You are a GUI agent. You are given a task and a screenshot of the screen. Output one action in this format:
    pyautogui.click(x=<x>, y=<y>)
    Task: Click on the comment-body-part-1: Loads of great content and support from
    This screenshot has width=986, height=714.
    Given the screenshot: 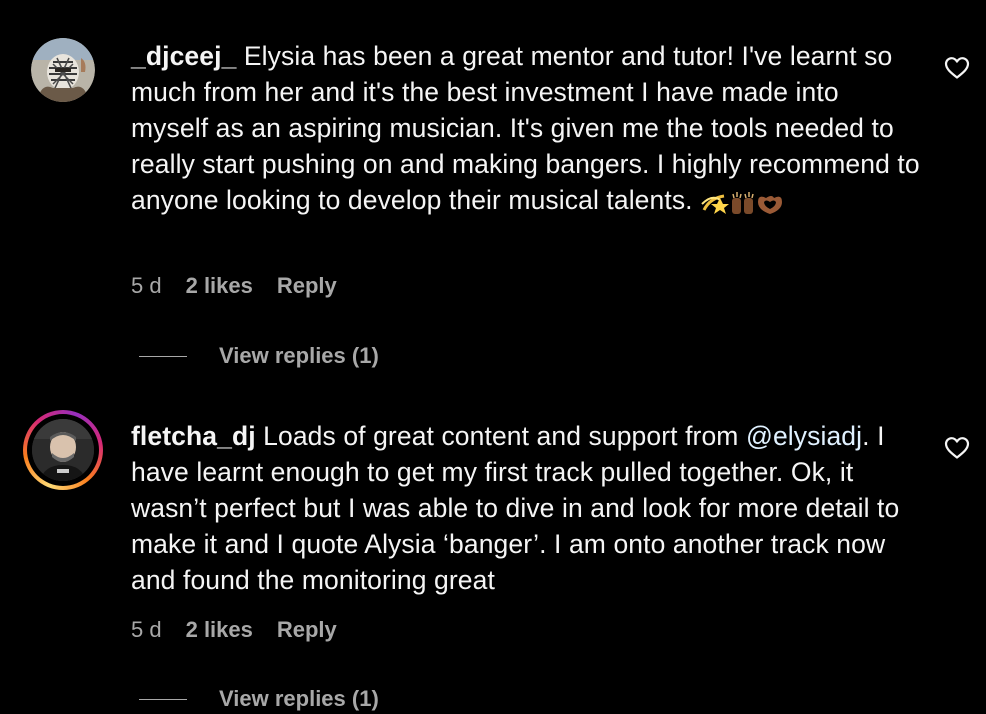 What is the action you would take?
    pyautogui.click(x=500, y=436)
    